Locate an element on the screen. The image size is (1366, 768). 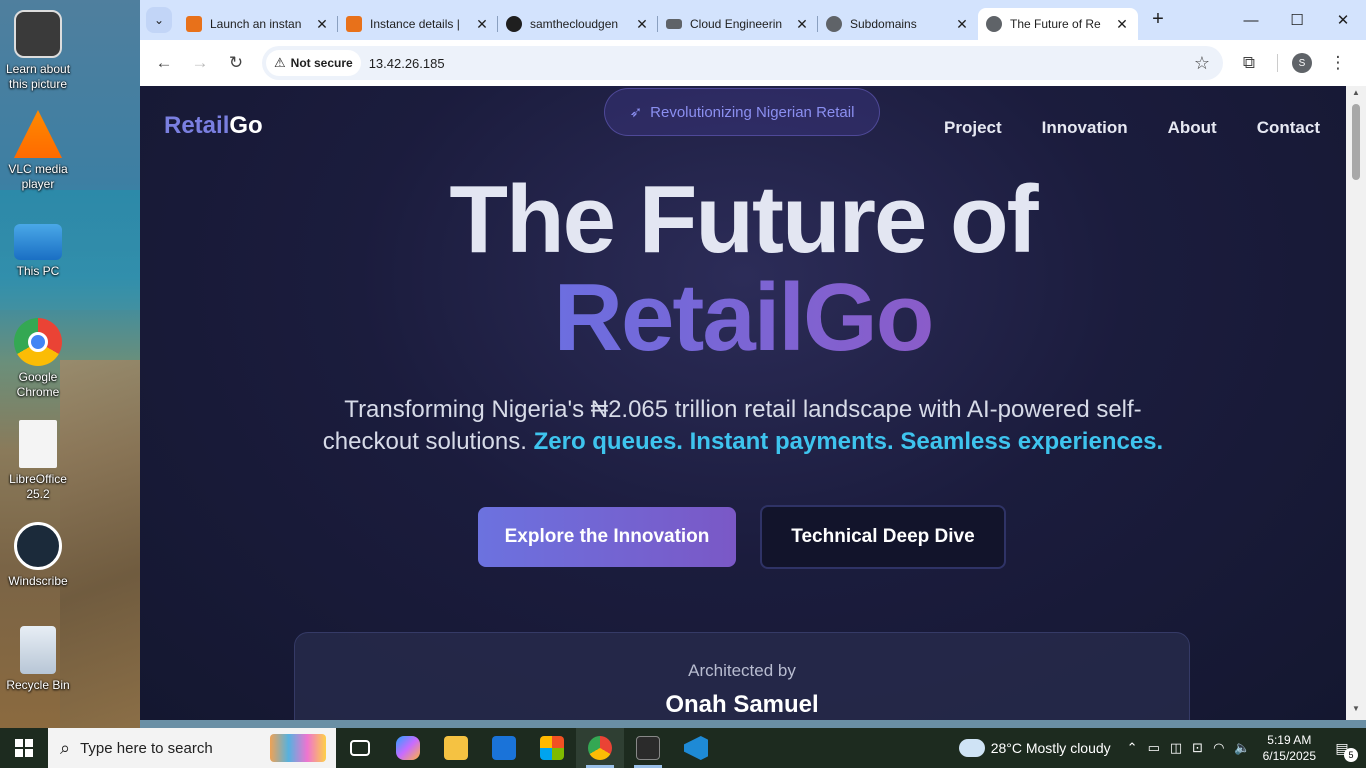
browser-toolbar: ← → ↻ ⚠ Not secure 13.42.26.185 ☆ ⧉ S ⋮ is located at coordinates (753, 63).